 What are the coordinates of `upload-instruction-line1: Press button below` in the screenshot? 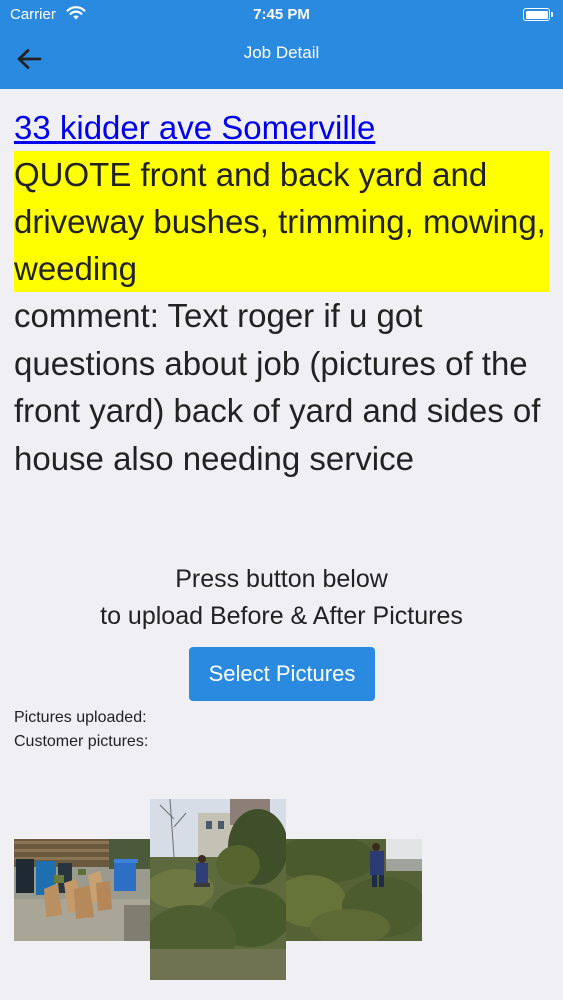 It's located at (281, 579).